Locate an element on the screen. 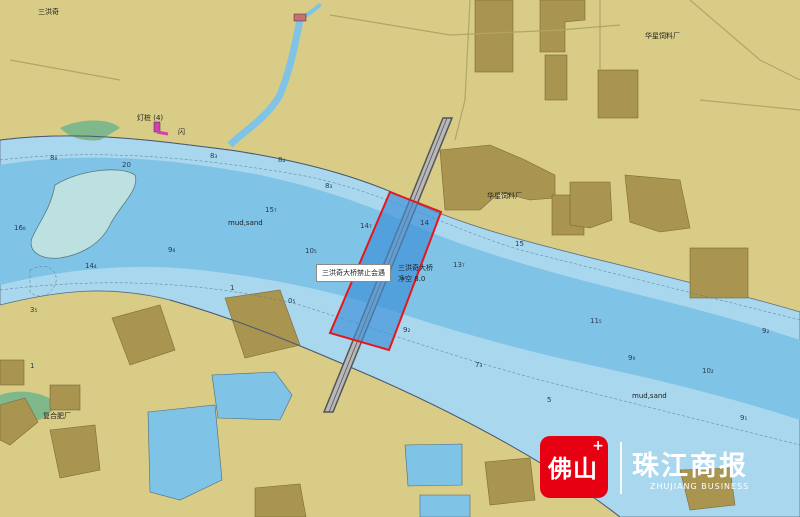 Image resolution: width=800 pixels, height=517 pixels. depth-sounding: 9₉ is located at coordinates (631, 358).